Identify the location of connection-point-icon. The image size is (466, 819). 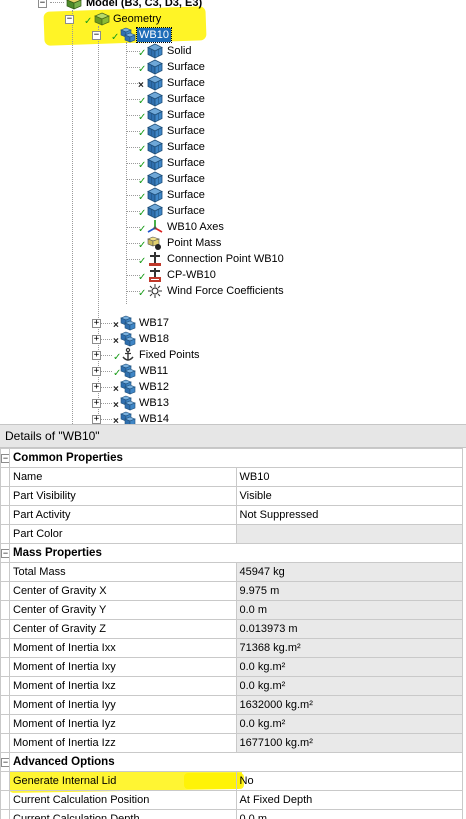
(155, 259).